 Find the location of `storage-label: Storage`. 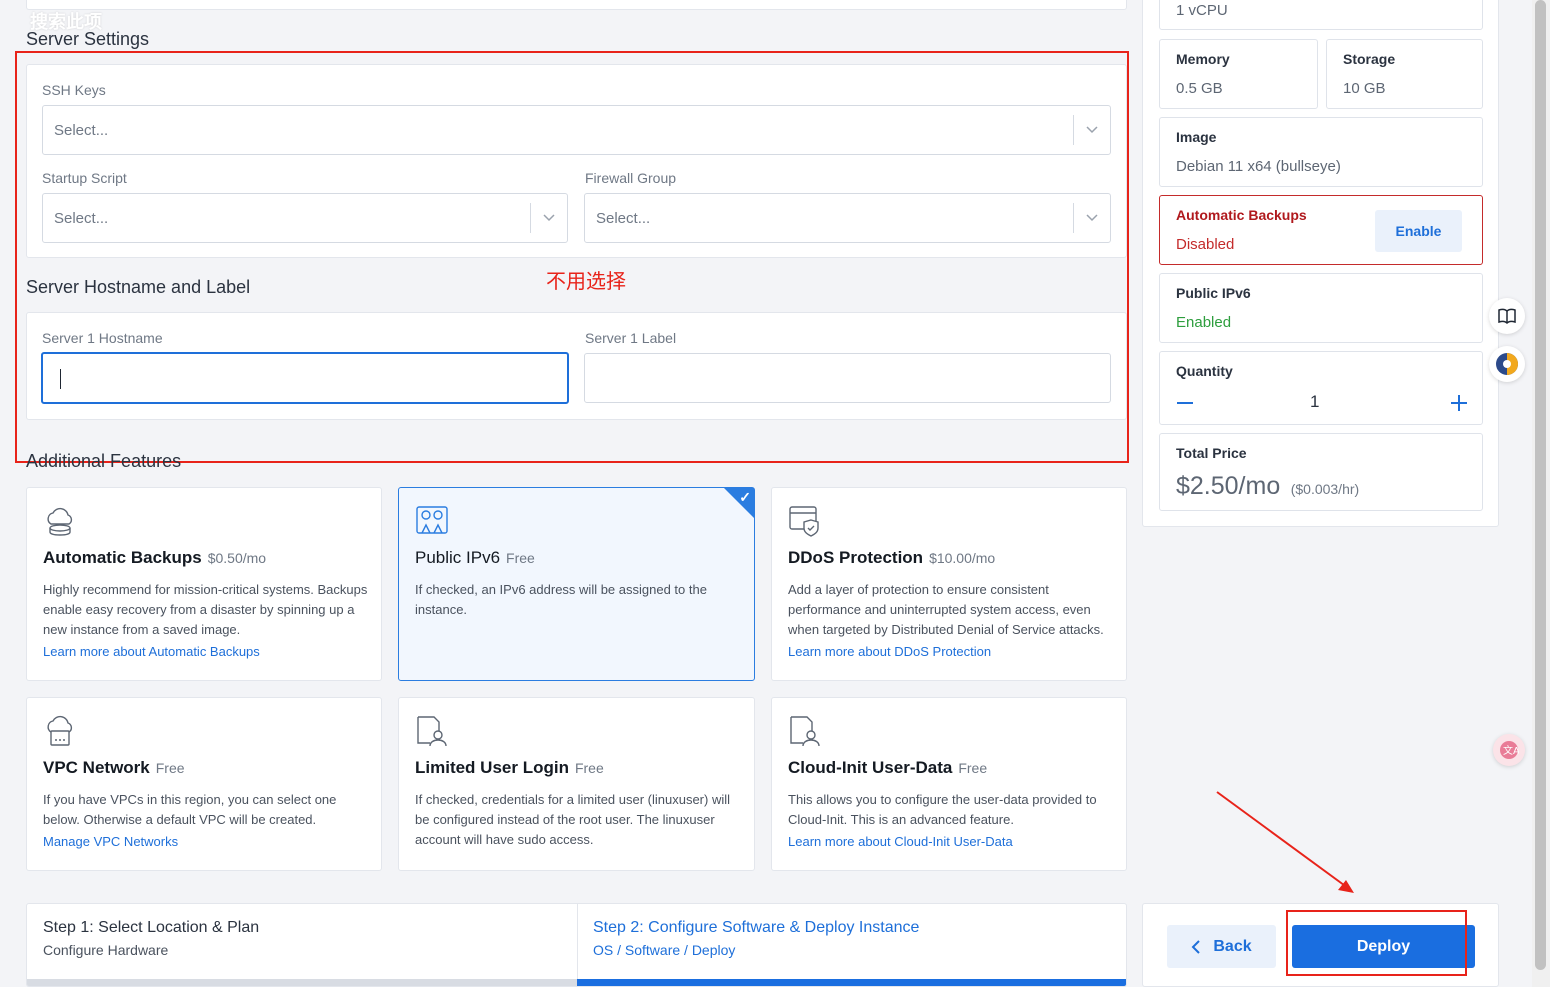

storage-label: Storage is located at coordinates (1369, 59).